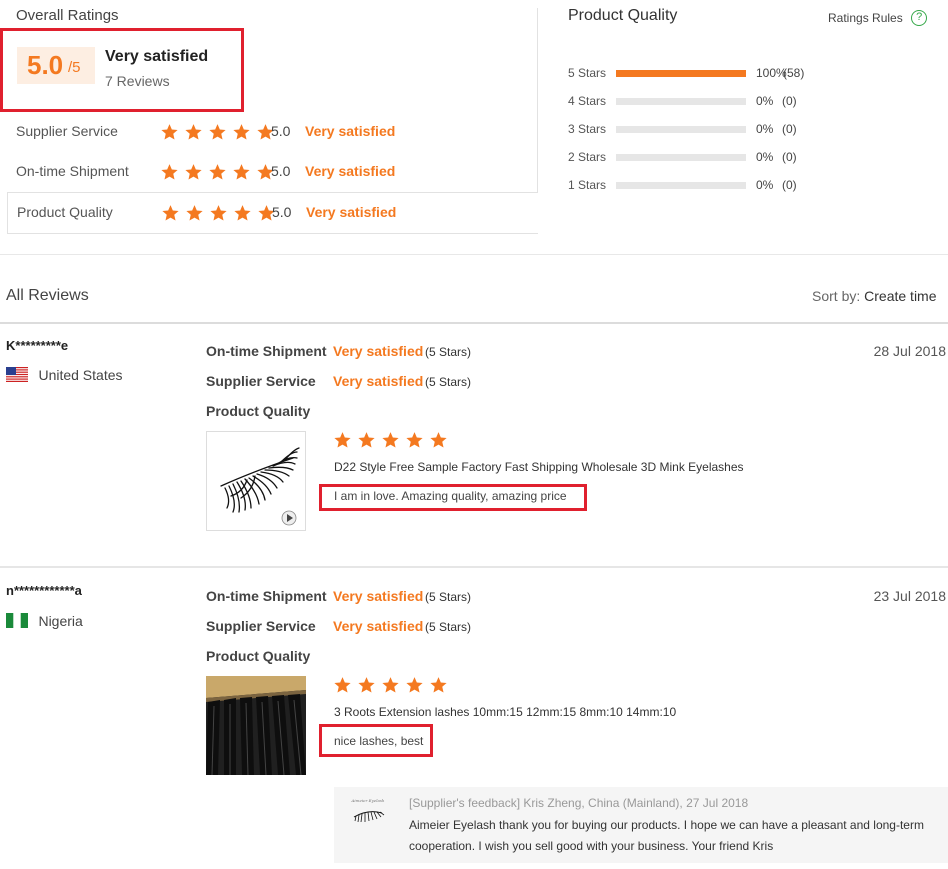  Describe the element at coordinates (919, 17) in the screenshot. I see `help-circle-icon: ?` at that location.